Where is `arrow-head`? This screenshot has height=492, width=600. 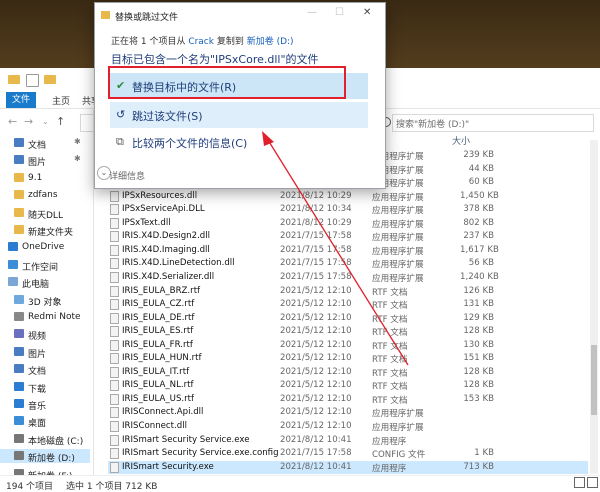
arrow-head is located at coordinates (268, 138).